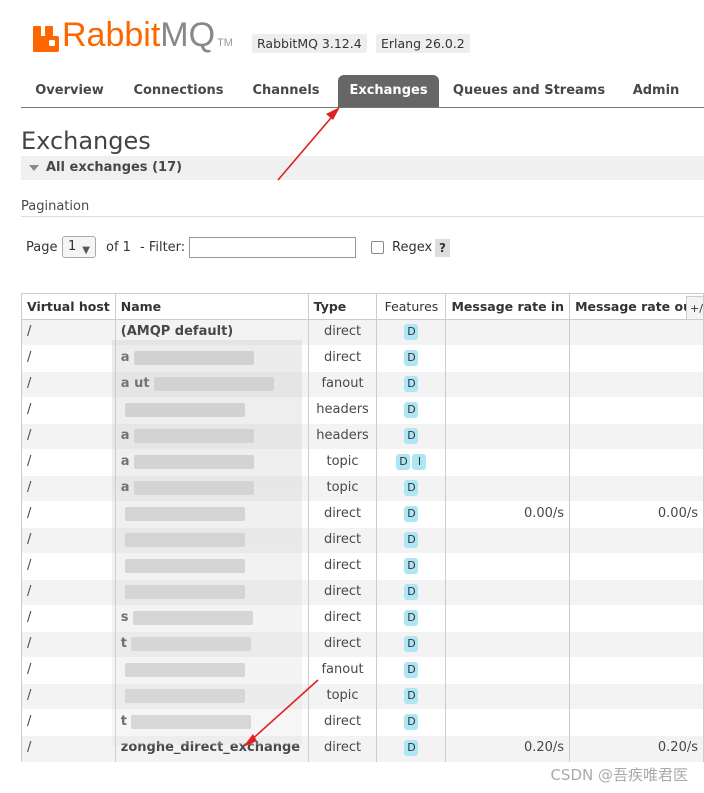 This screenshot has width=704, height=793. What do you see at coordinates (362, 462) in the screenshot?
I see `table-row: / a topic D I` at bounding box center [362, 462].